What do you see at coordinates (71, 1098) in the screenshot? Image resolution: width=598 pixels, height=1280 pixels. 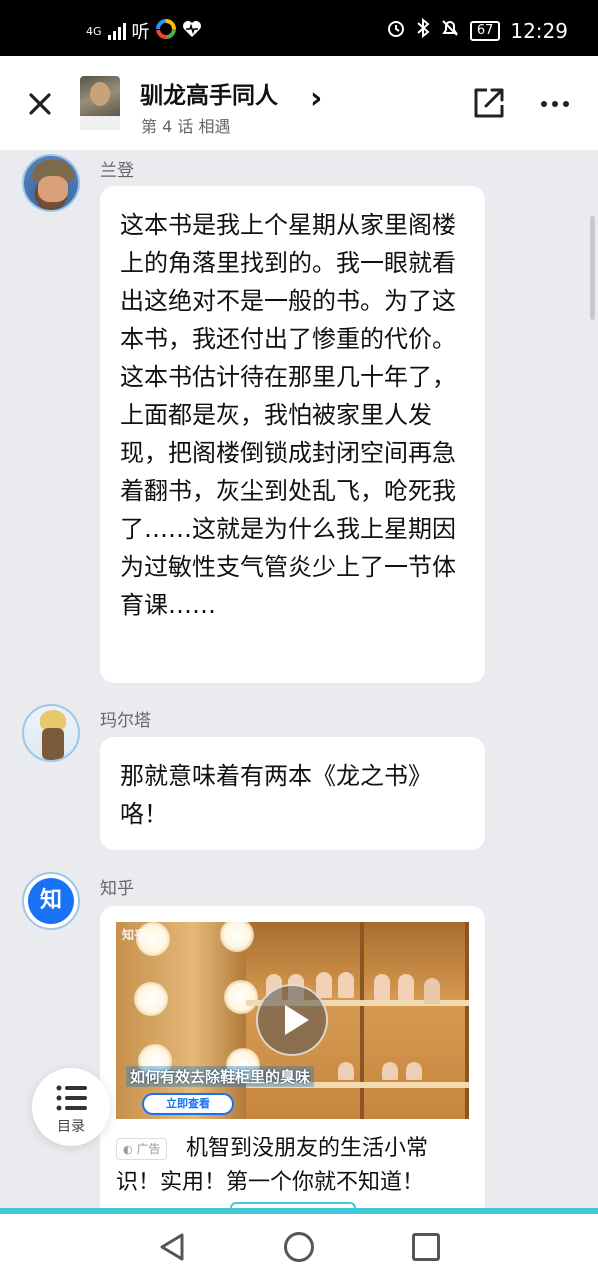 I see `list-icon` at bounding box center [71, 1098].